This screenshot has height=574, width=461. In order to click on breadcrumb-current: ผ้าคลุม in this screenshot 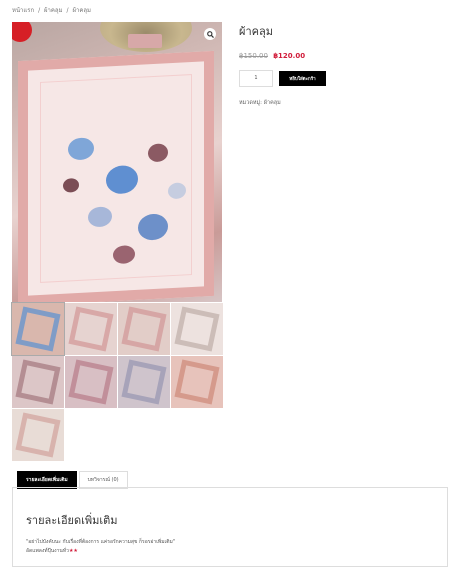, I will do `click(81, 10)`.